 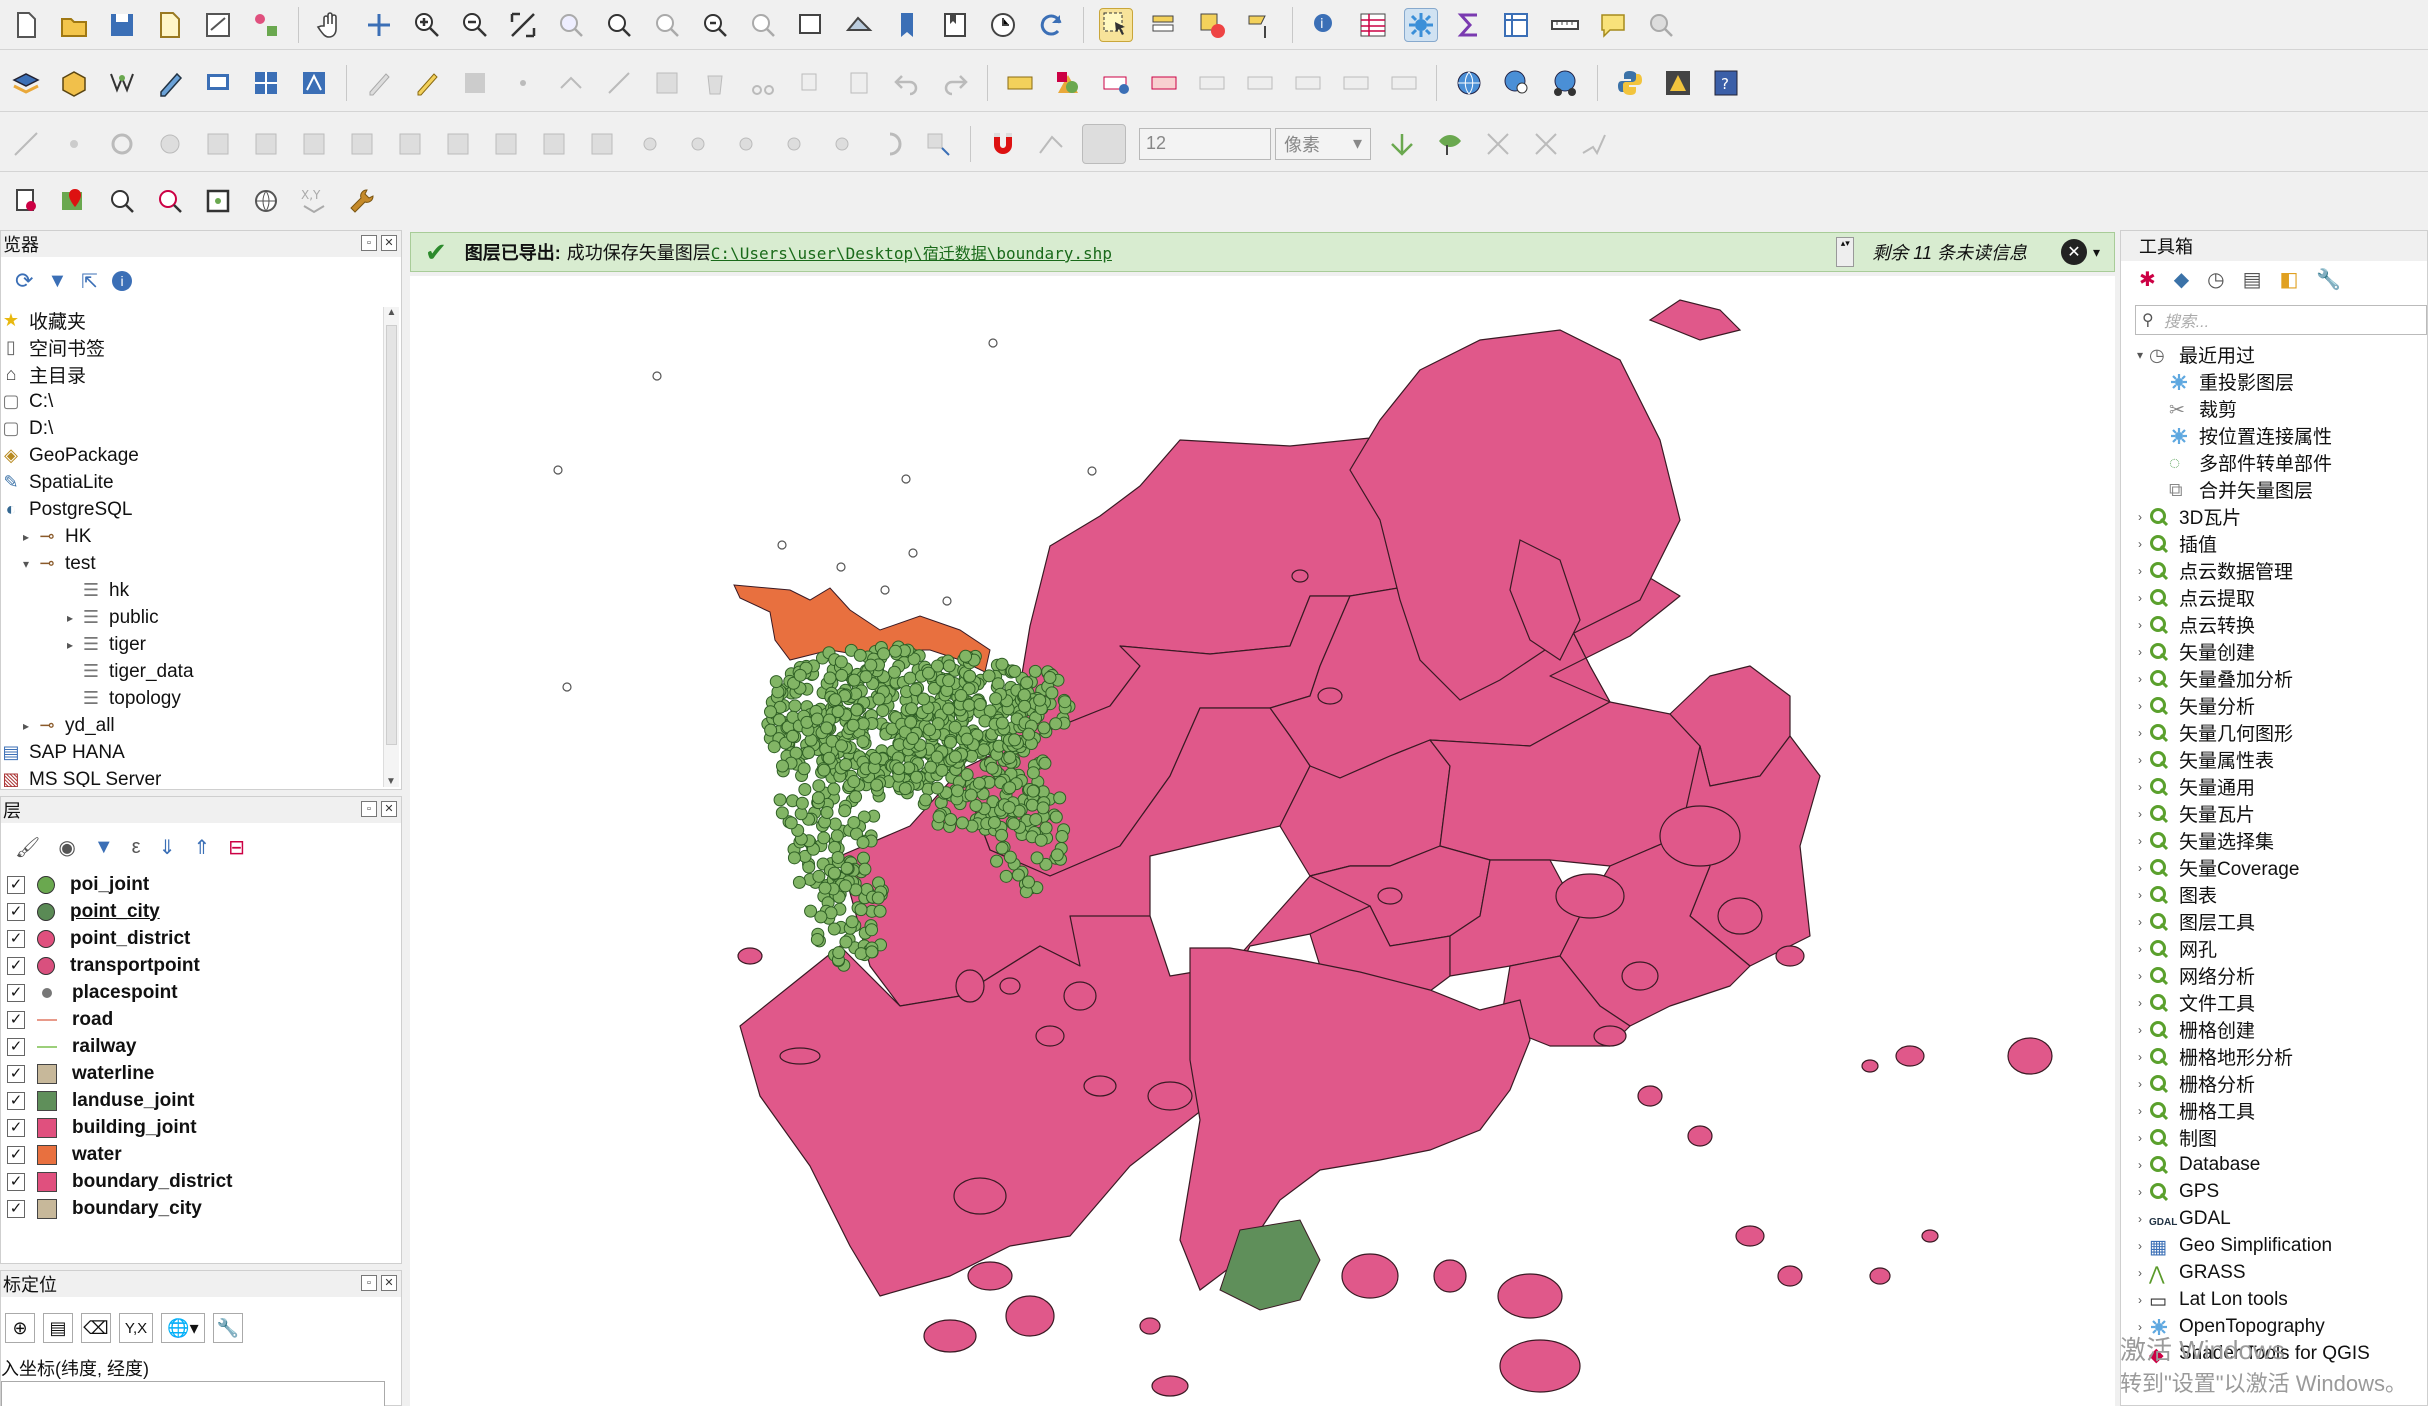 What do you see at coordinates (191, 347) in the screenshot?
I see `browser-item-: ▯ 空间书签` at bounding box center [191, 347].